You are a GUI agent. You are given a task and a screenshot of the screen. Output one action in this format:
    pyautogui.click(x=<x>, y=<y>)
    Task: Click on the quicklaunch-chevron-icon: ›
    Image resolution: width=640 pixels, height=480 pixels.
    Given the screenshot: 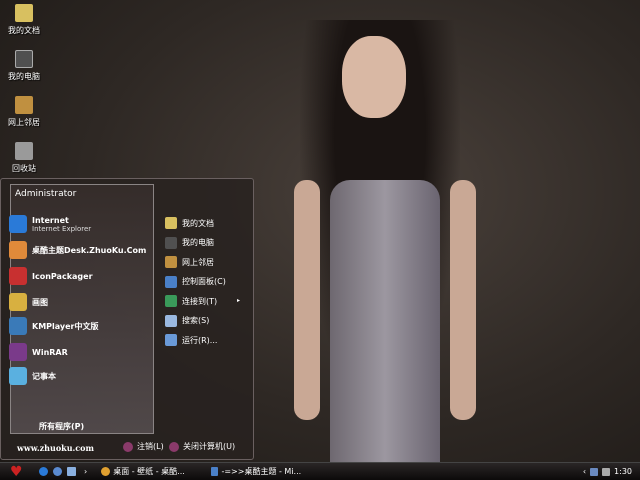 What is the action you would take?
    pyautogui.click(x=85, y=471)
    